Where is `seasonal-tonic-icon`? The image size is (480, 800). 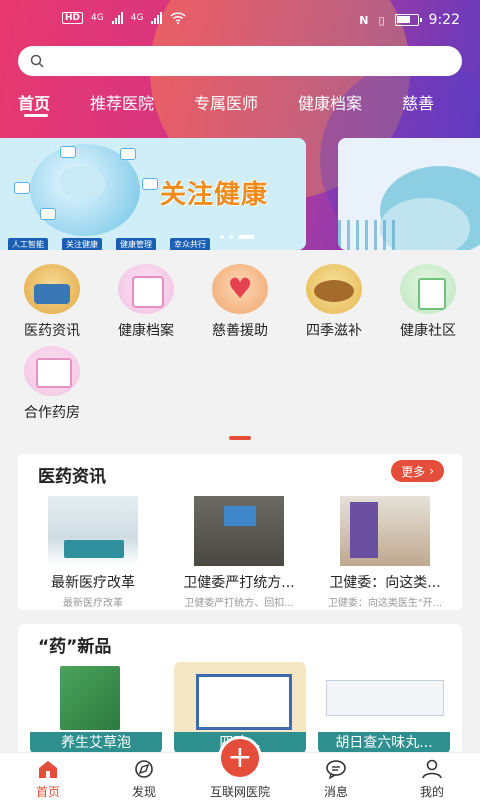
seasonal-tonic-icon is located at coordinates (334, 289).